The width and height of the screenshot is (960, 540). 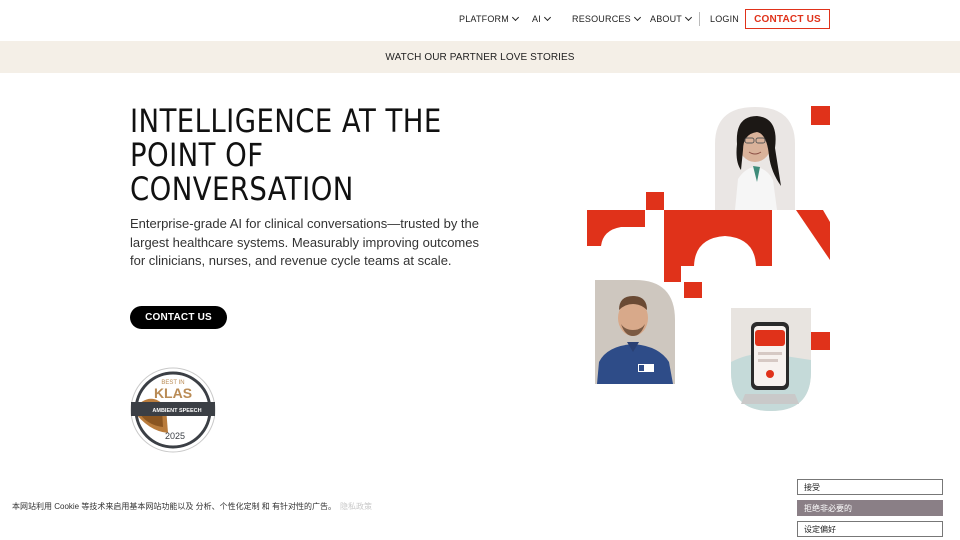 What do you see at coordinates (536, 19) in the screenshot?
I see `nav-ai-label: AI` at bounding box center [536, 19].